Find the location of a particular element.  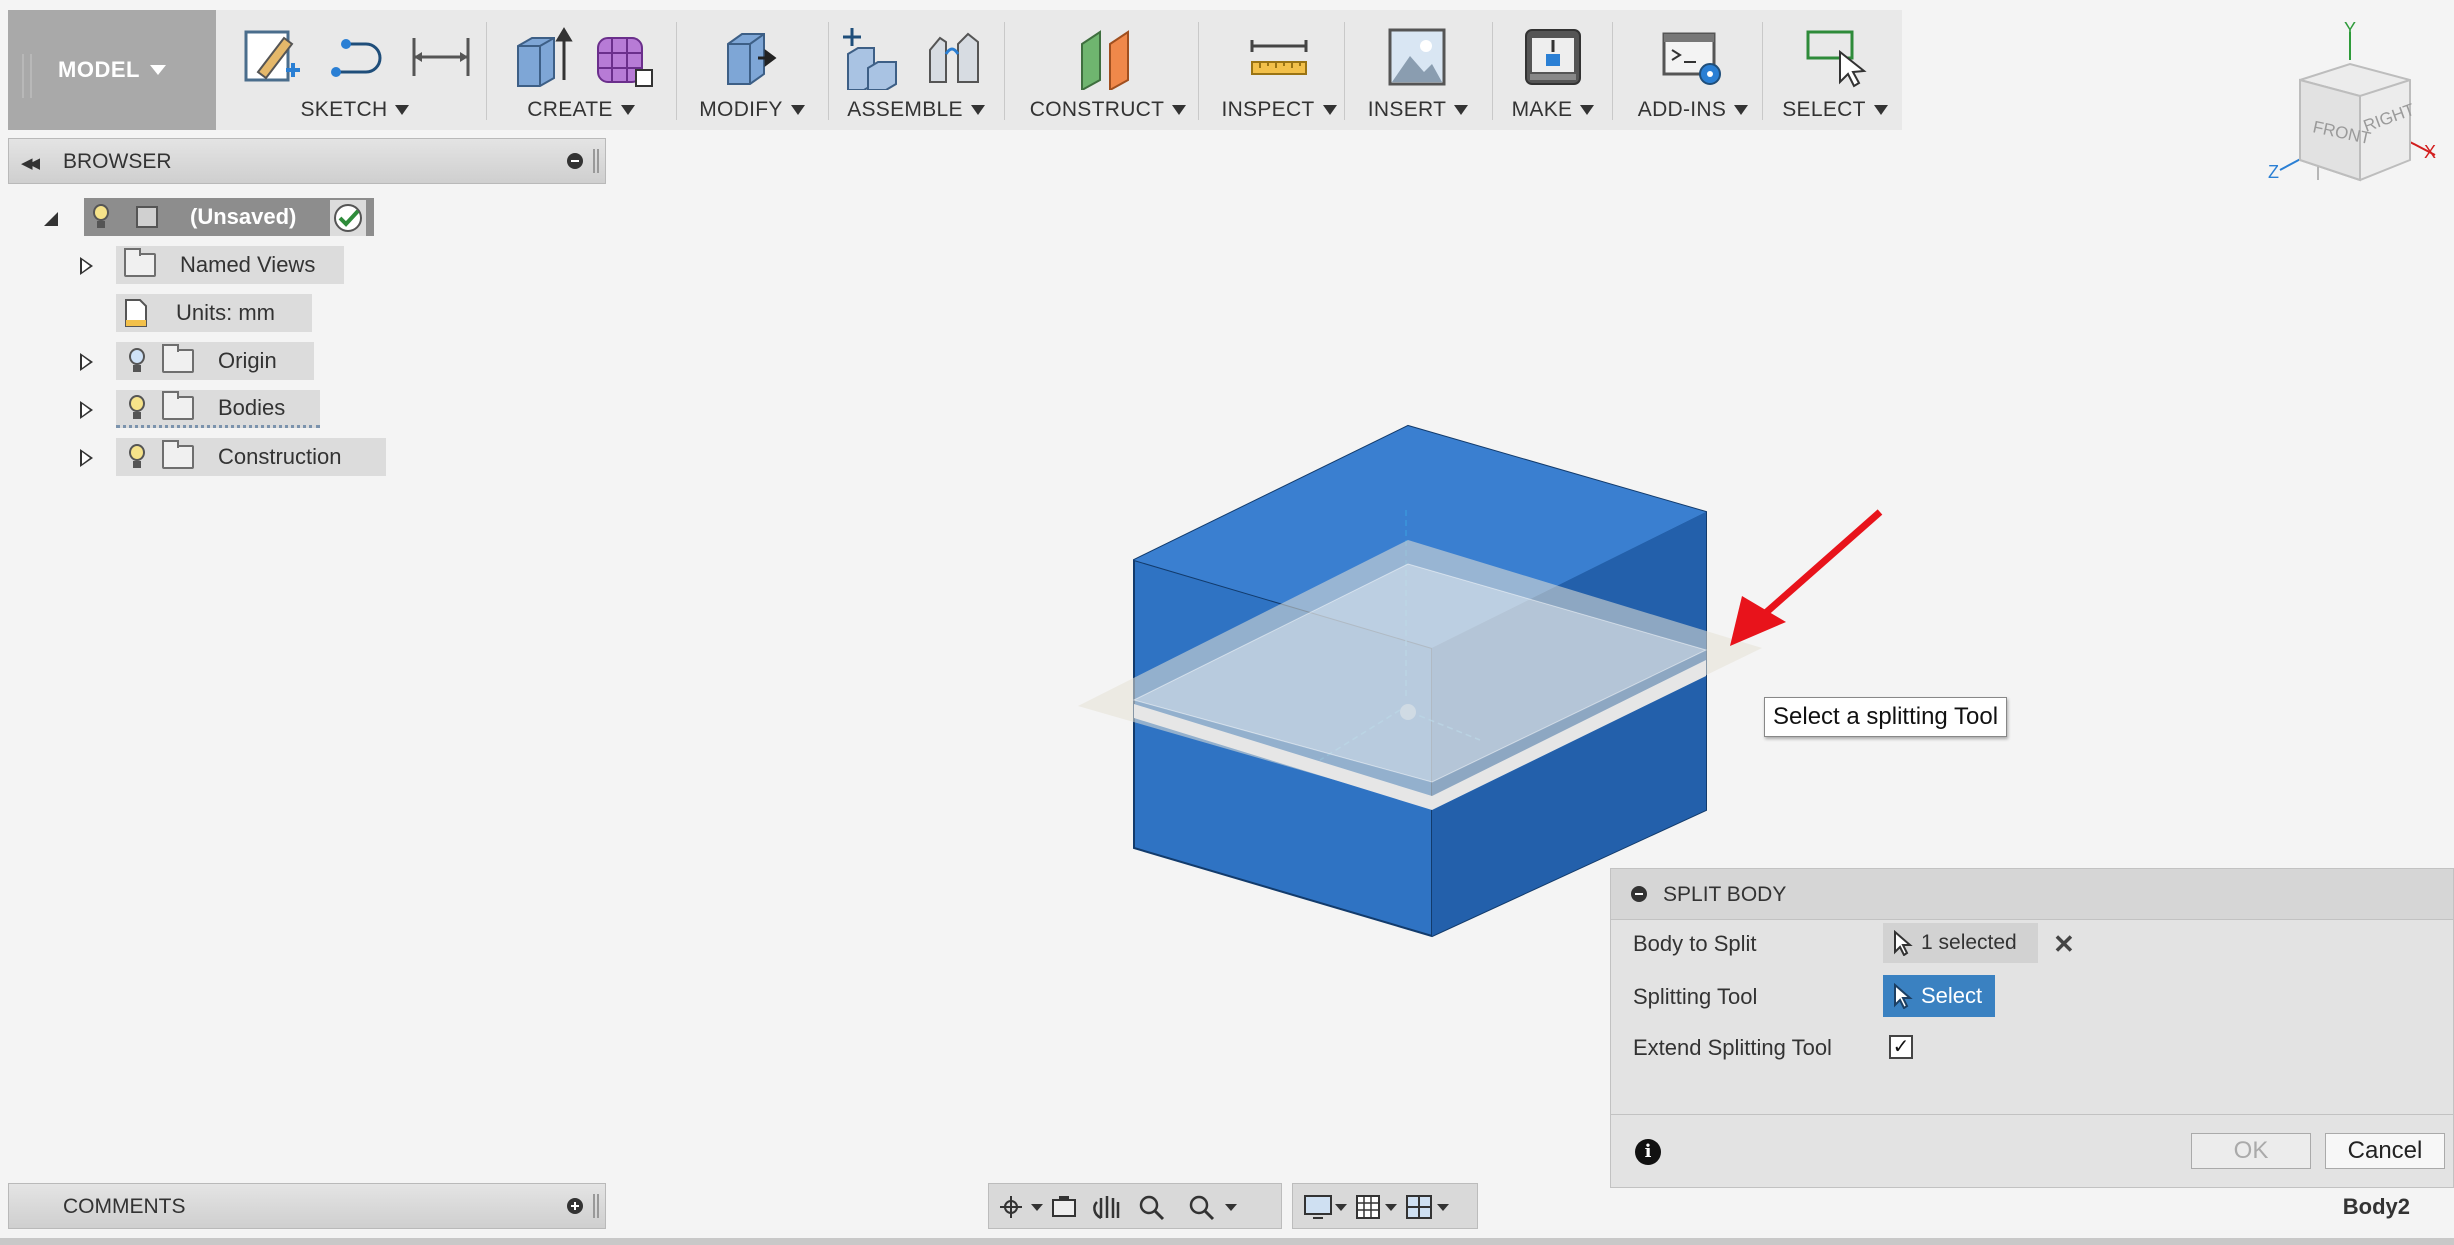

zoom-icon is located at coordinates (1152, 1208).